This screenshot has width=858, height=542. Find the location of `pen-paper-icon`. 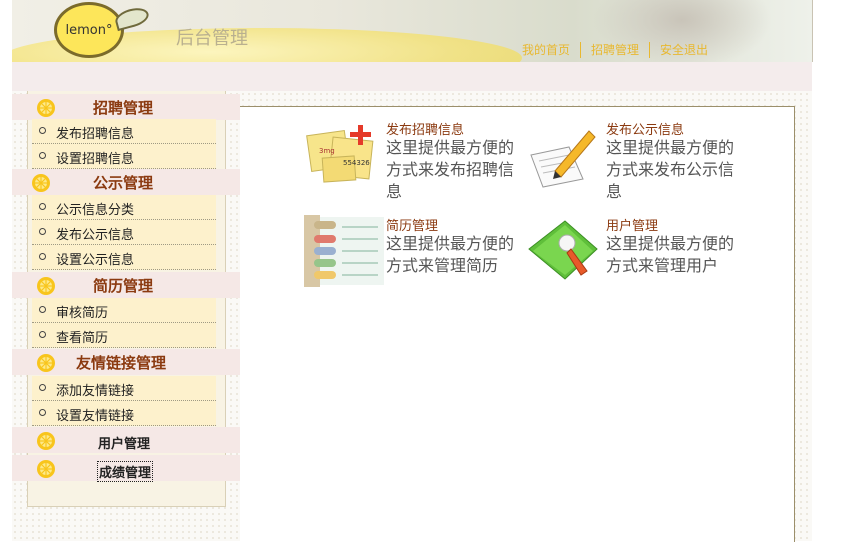

pen-paper-icon is located at coordinates (563, 159).